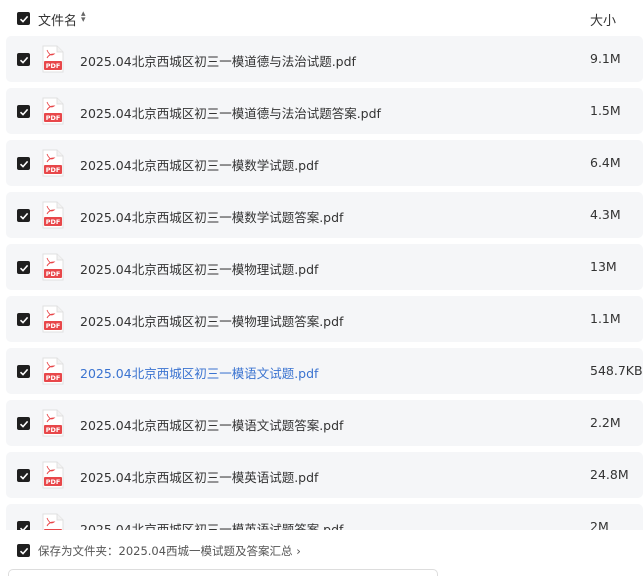  I want to click on file-name: 2025.04北京西城区初三一模道德与法治试题.pdf, so click(218, 60).